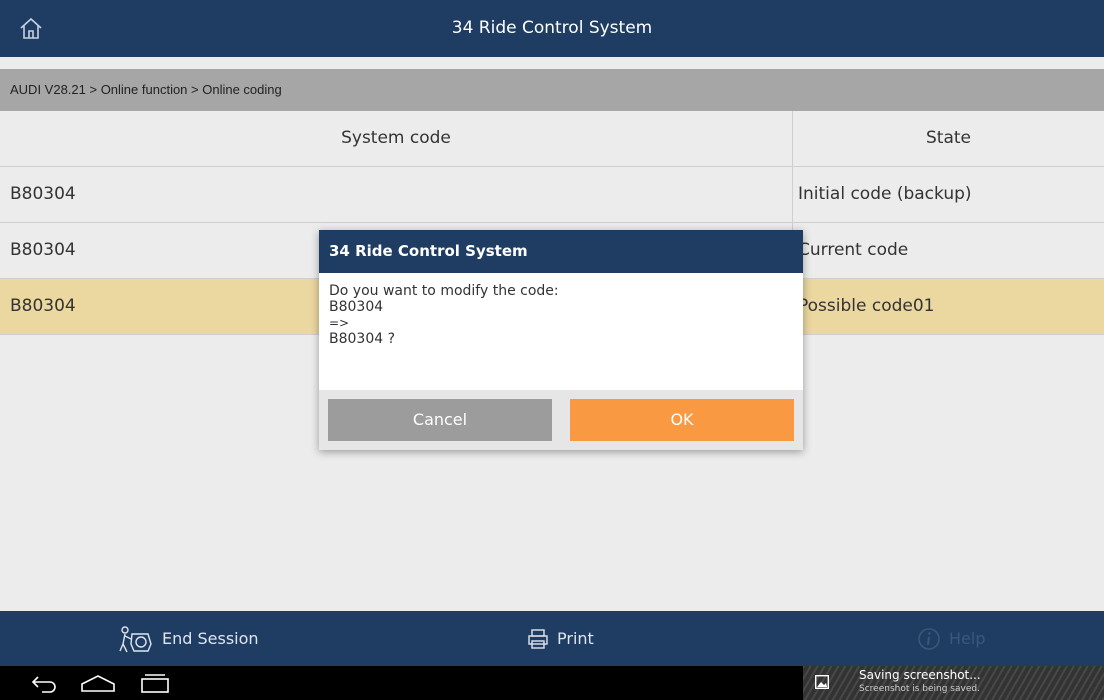 The image size is (1104, 700). Describe the element at coordinates (561, 251) in the screenshot. I see `dialog-title: 34 Ride Control System` at that location.